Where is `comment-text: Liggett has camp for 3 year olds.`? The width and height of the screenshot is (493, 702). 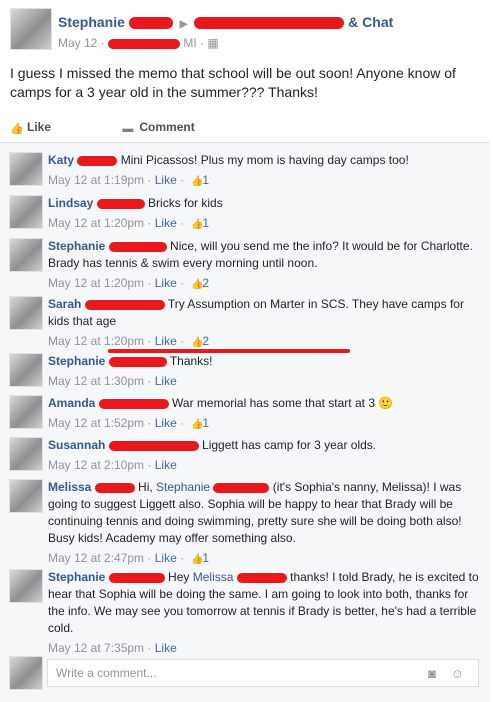
comment-text: Liggett has camp for 3 year olds. is located at coordinates (289, 445).